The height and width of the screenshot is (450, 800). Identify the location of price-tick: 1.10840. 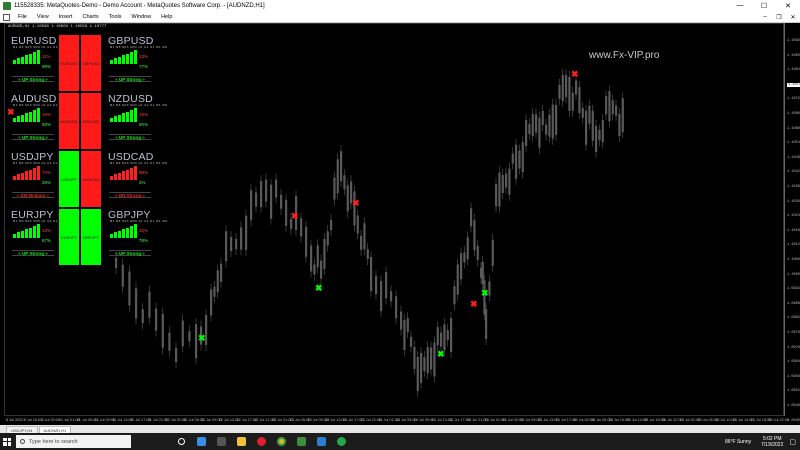
(793, 70).